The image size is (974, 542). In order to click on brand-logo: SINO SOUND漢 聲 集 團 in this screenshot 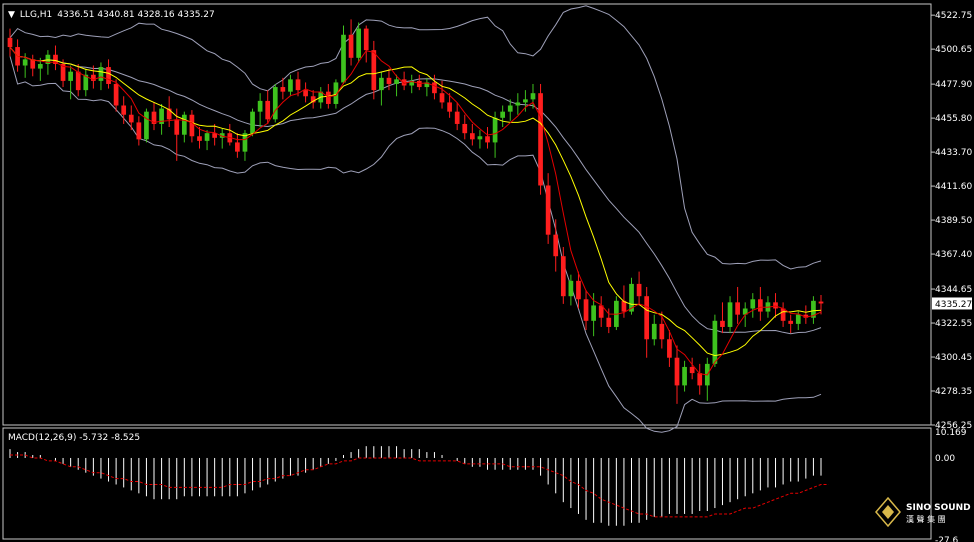, I will do `click(923, 512)`.